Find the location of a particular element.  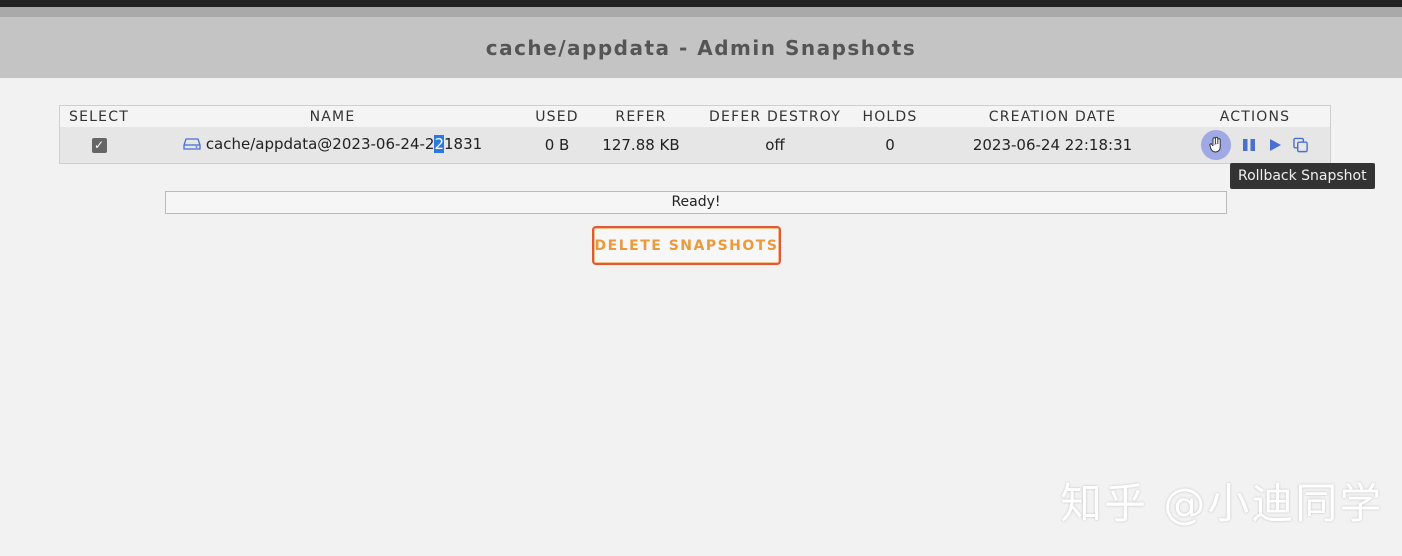

page-title: cache/appdata - Admin Snapshots is located at coordinates (701, 47).